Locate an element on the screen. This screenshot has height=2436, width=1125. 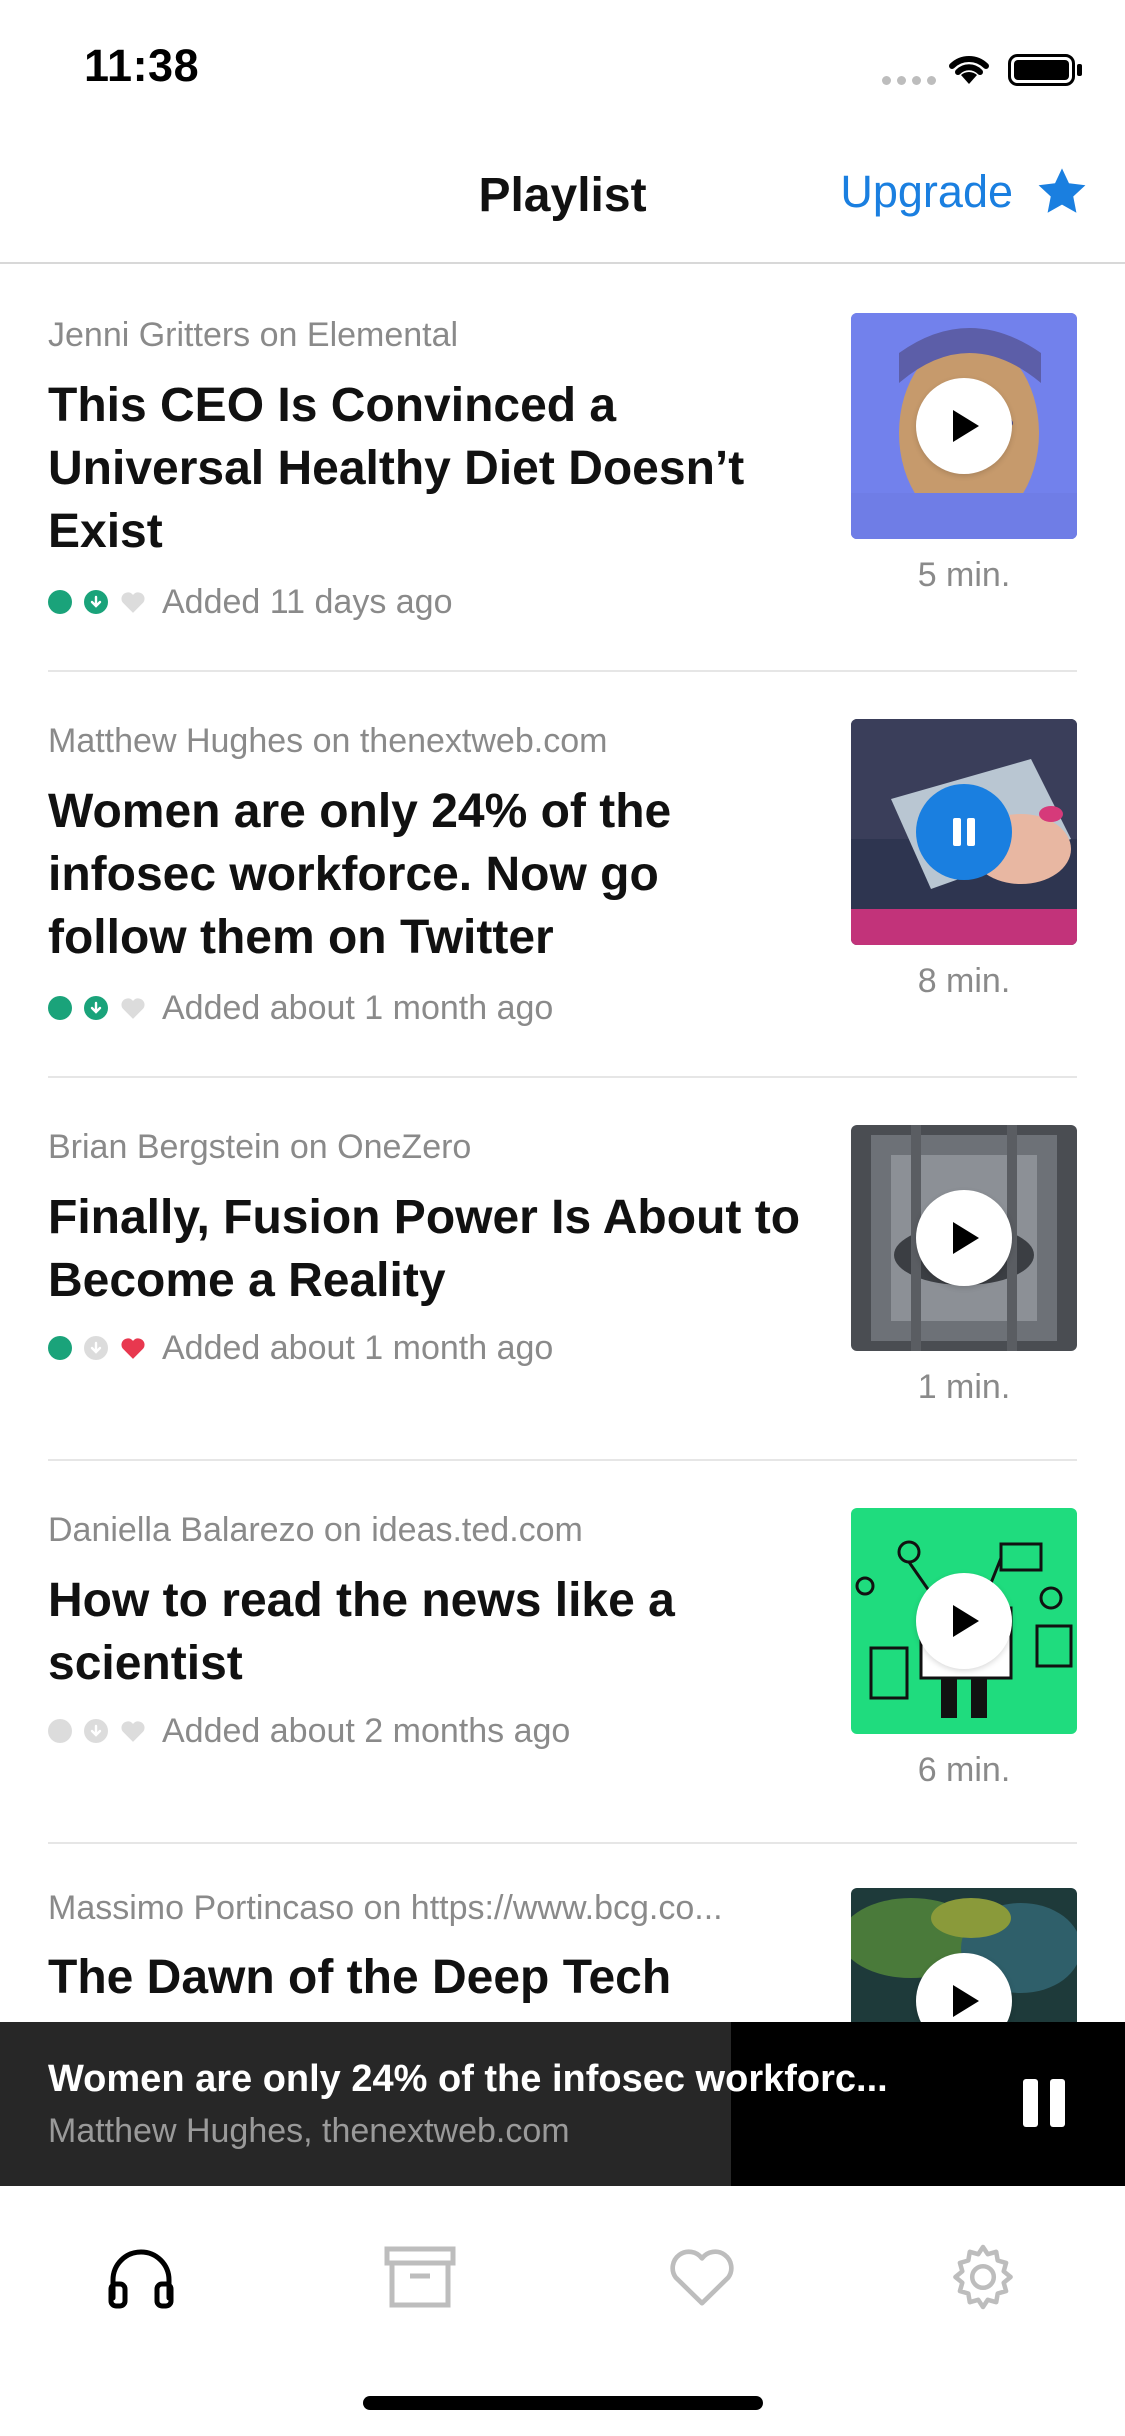
wifi-icon is located at coordinates (969, 69).